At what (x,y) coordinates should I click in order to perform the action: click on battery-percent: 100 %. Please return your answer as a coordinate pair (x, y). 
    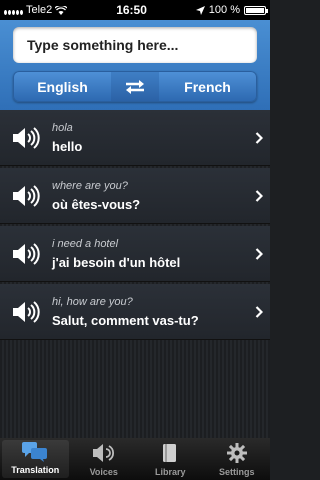
    Looking at the image, I should click on (224, 10).